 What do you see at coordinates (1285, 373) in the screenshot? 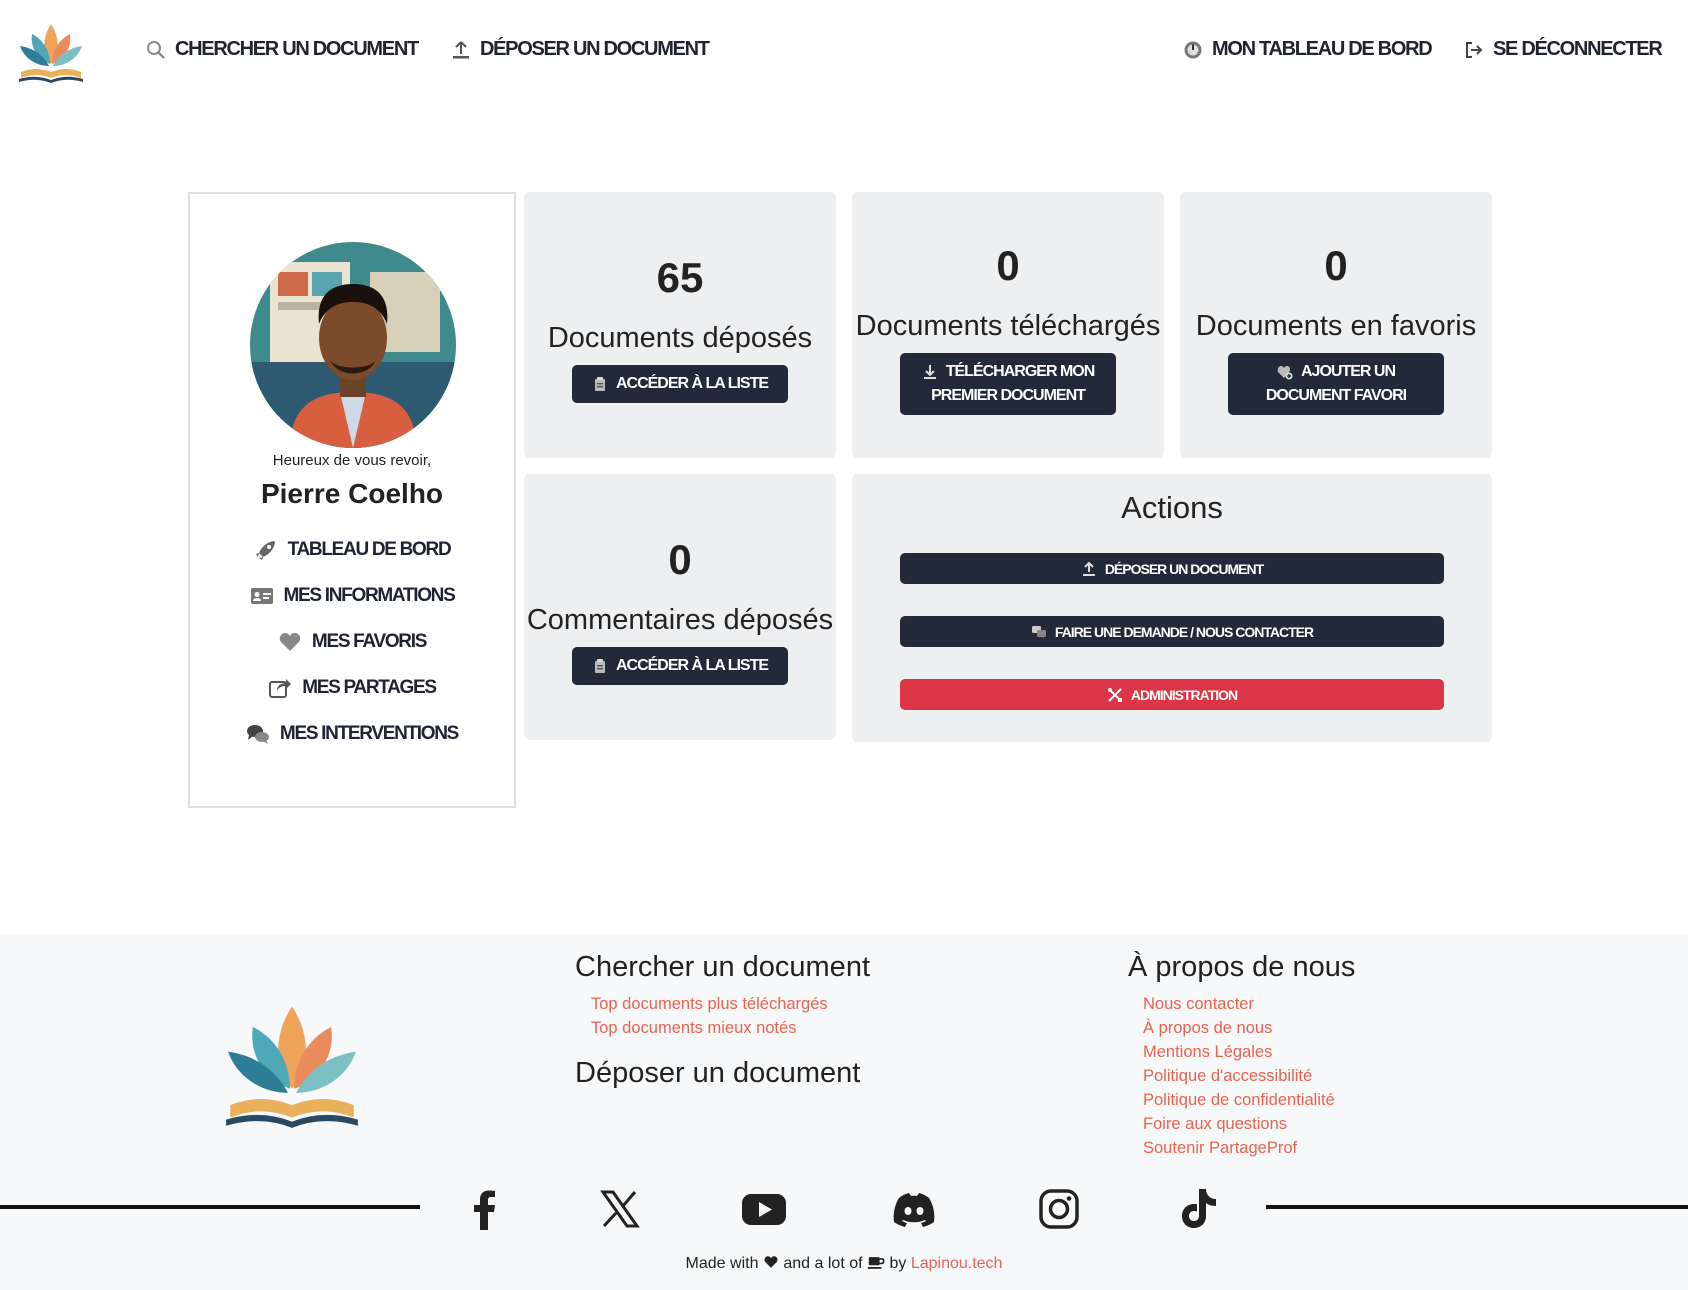
I see `heart-plus-icon` at bounding box center [1285, 373].